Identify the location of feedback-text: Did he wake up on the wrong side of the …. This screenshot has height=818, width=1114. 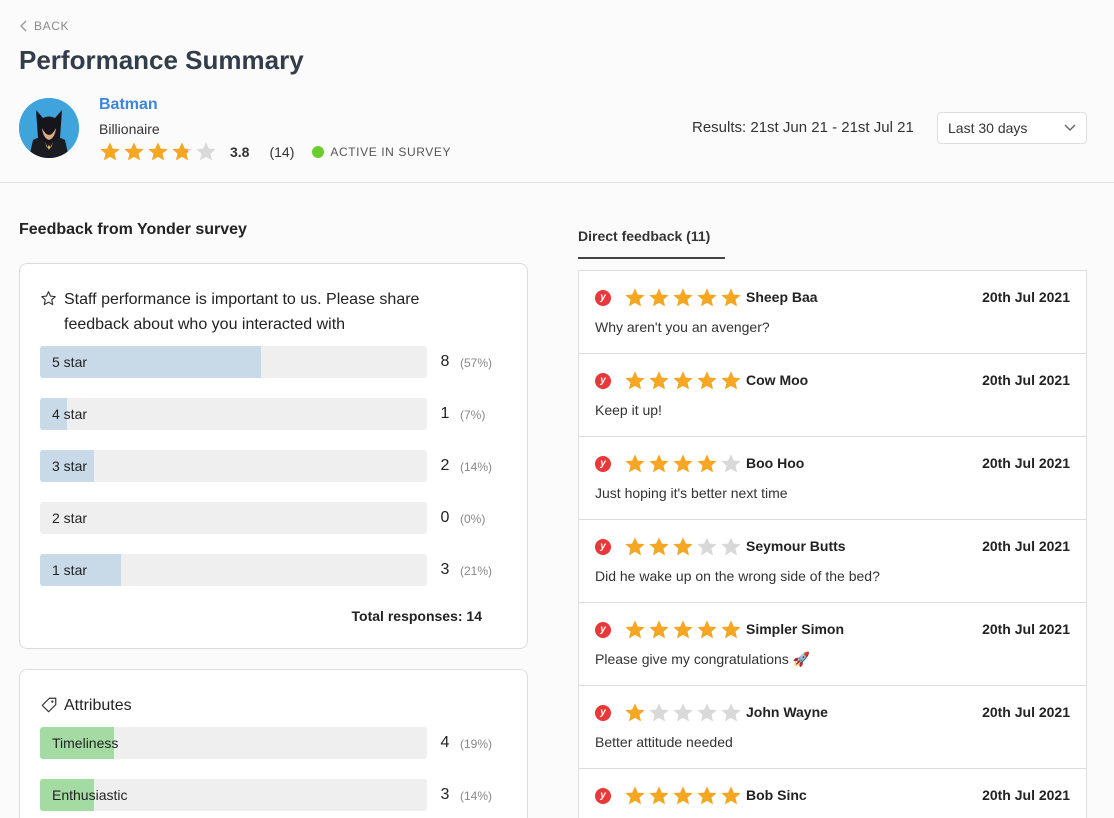
(737, 576).